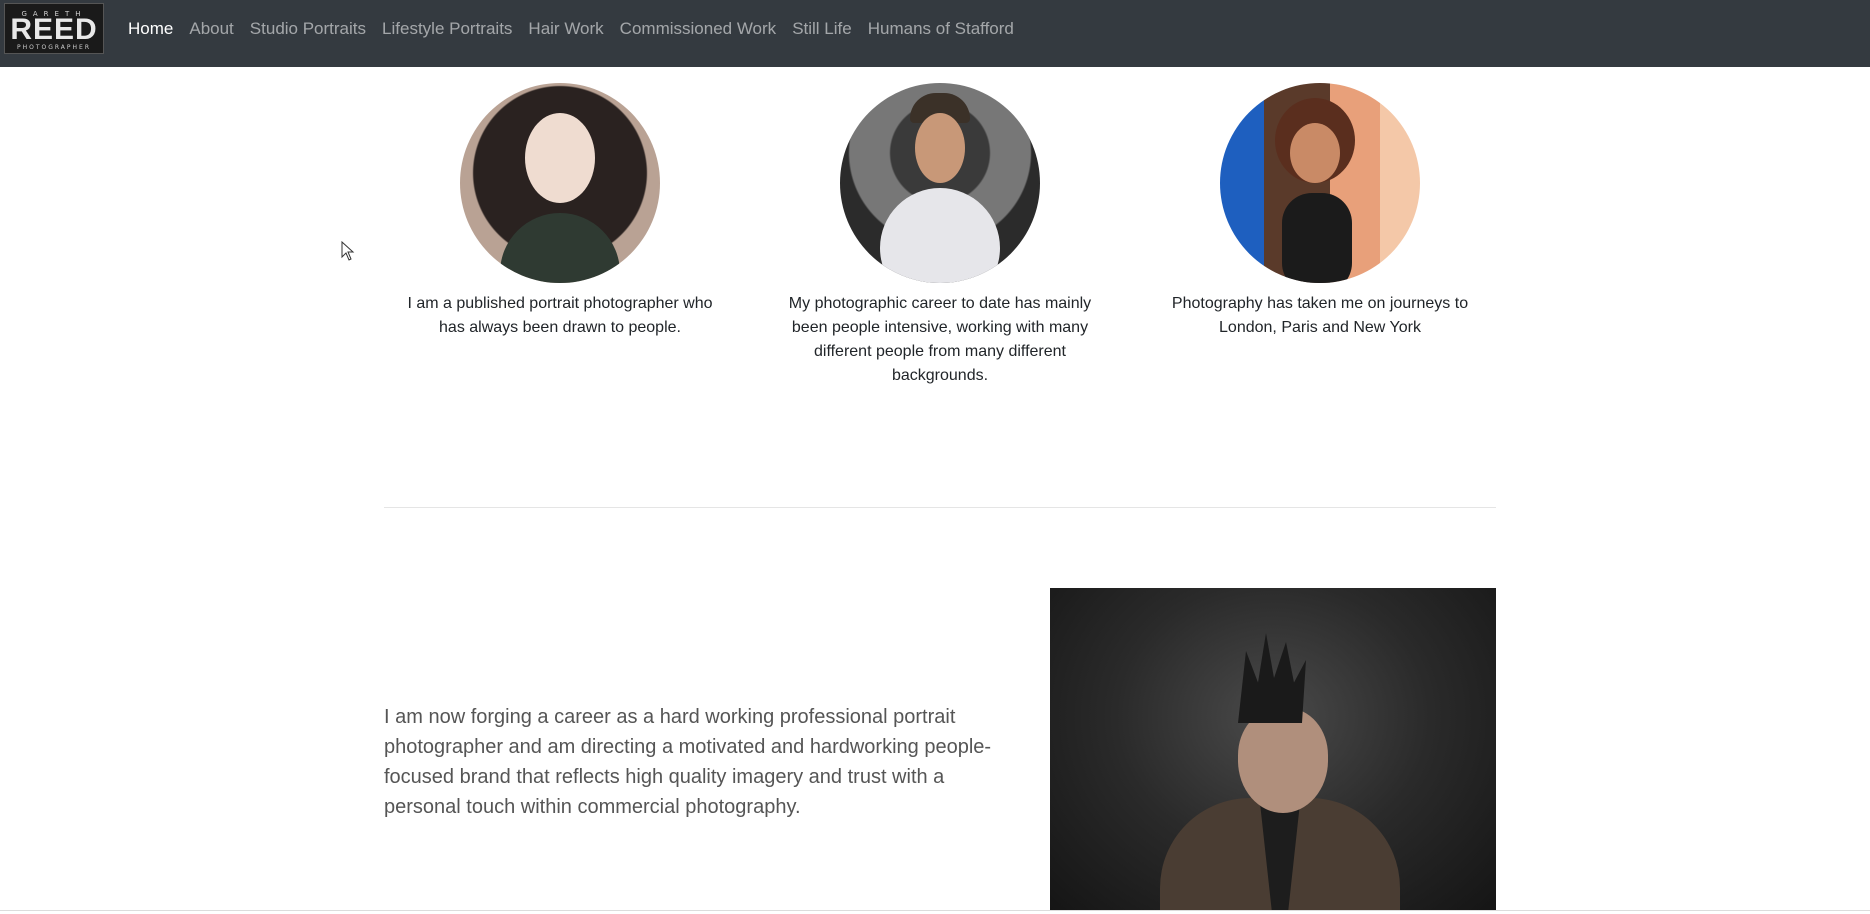  Describe the element at coordinates (940, 507) in the screenshot. I see `featurette-divider` at that location.